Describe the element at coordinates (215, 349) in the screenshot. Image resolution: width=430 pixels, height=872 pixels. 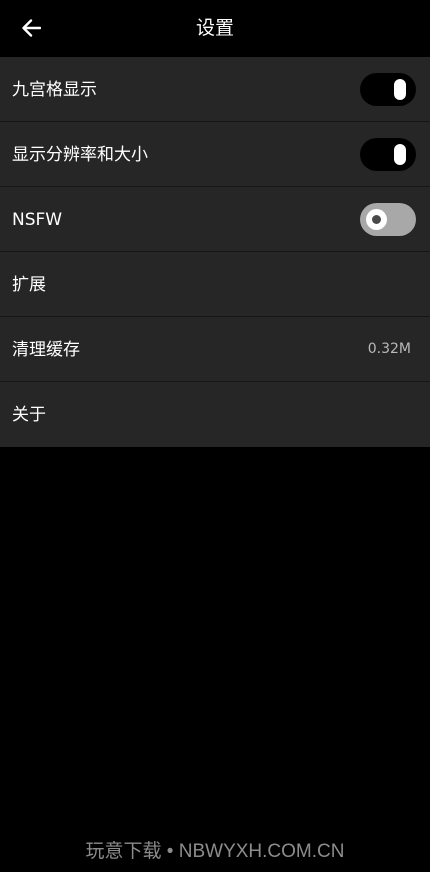
I see `setting-clear-cache: 清理缓存 0.32M` at that location.